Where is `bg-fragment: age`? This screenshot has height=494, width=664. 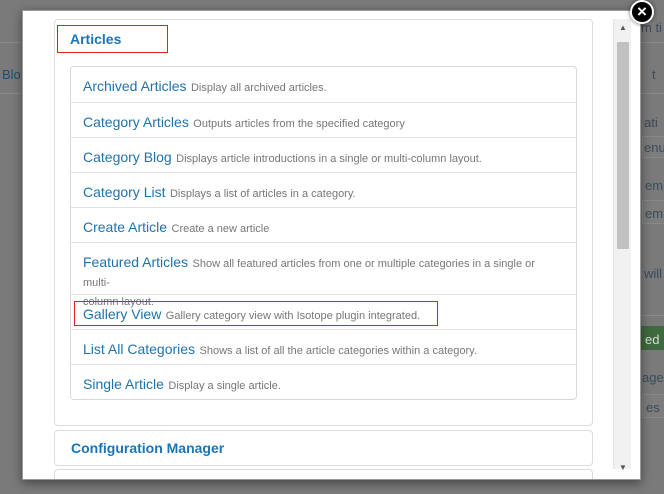
bg-fragment: age is located at coordinates (653, 377).